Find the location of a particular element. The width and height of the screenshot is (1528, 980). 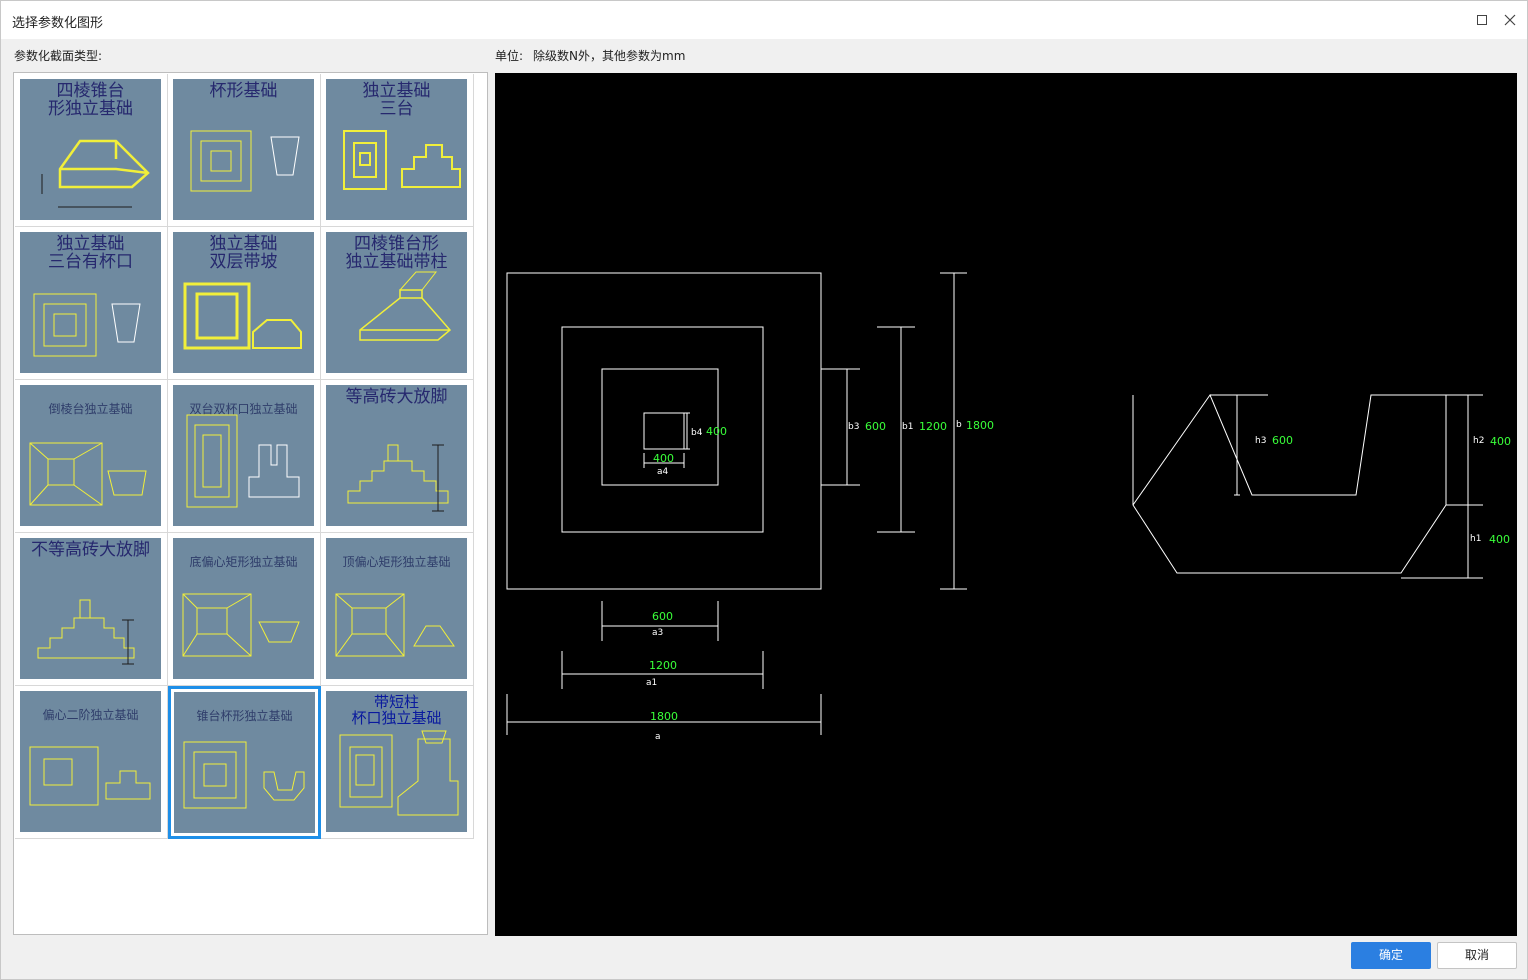

shape-title-line: 偏心二阶独立基础 is located at coordinates (90, 715).